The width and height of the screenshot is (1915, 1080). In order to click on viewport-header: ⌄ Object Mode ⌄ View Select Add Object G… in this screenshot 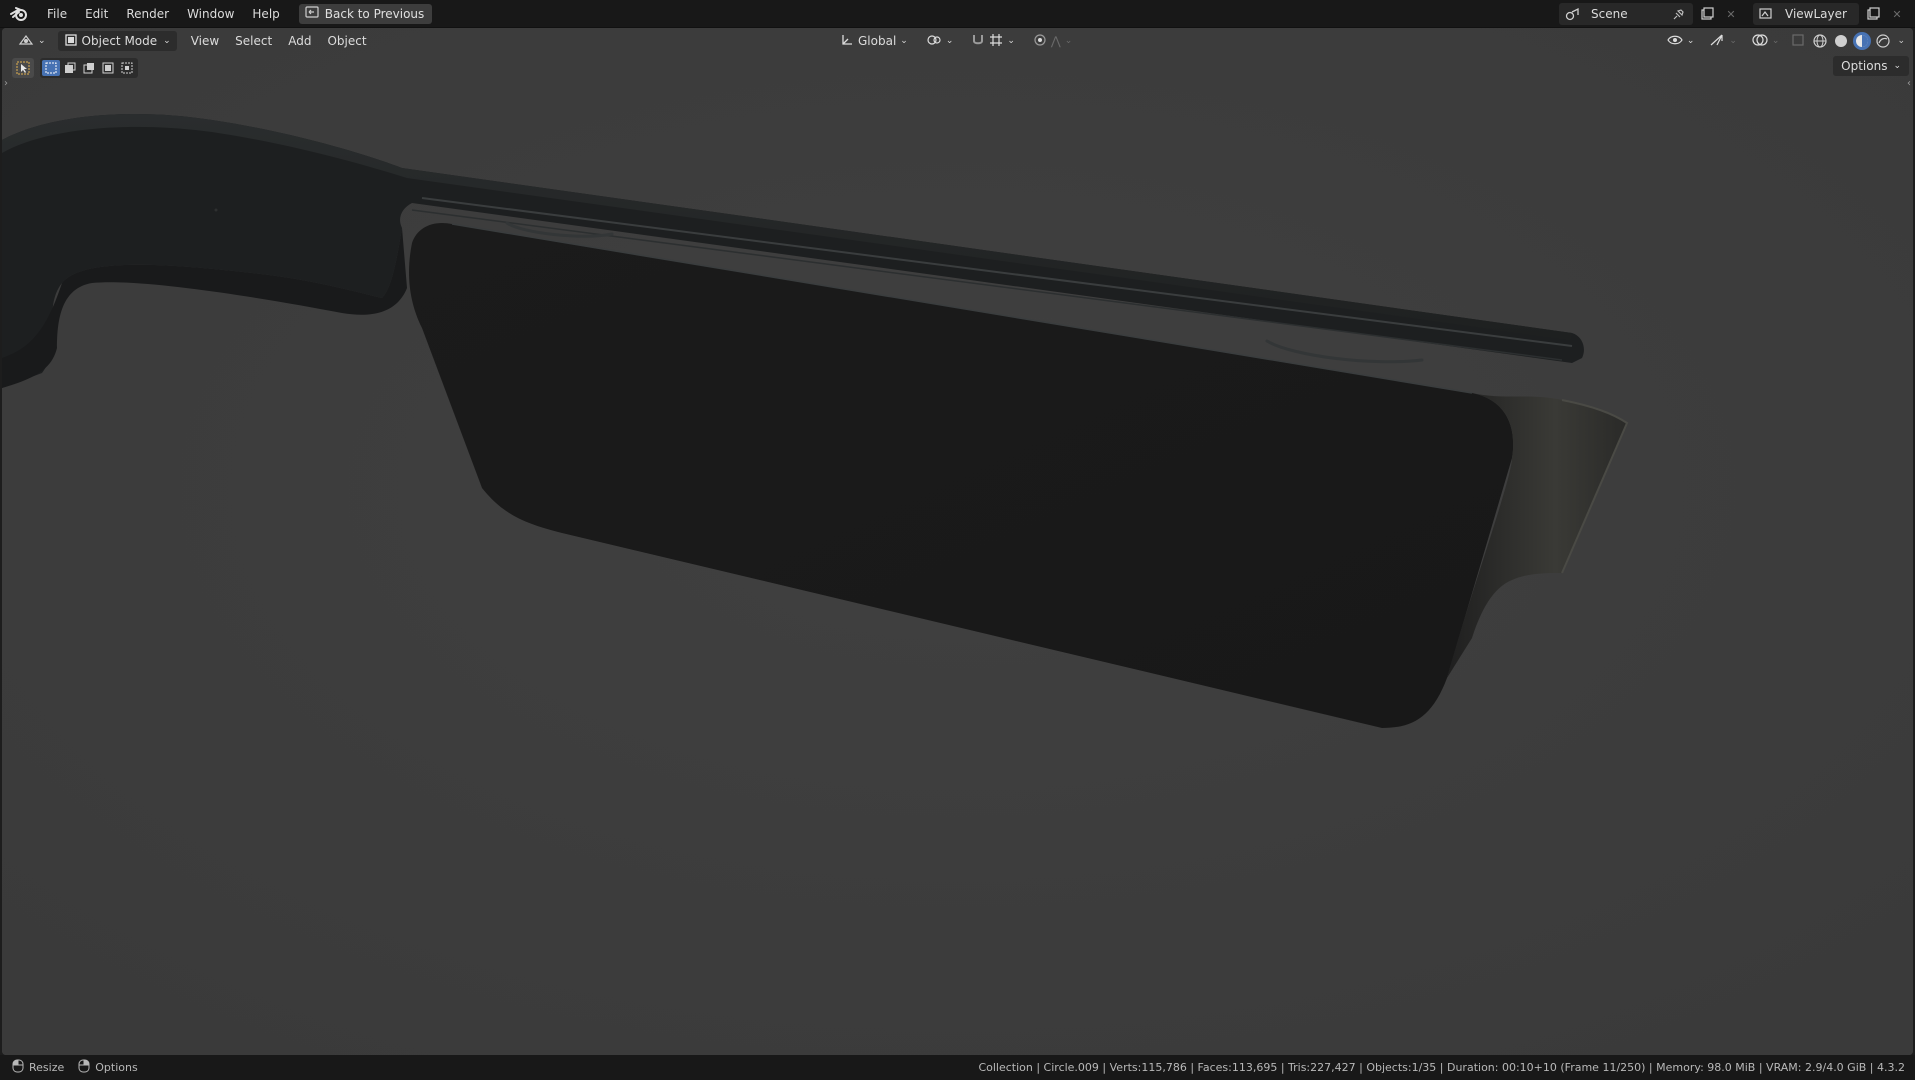, I will do `click(957, 41)`.